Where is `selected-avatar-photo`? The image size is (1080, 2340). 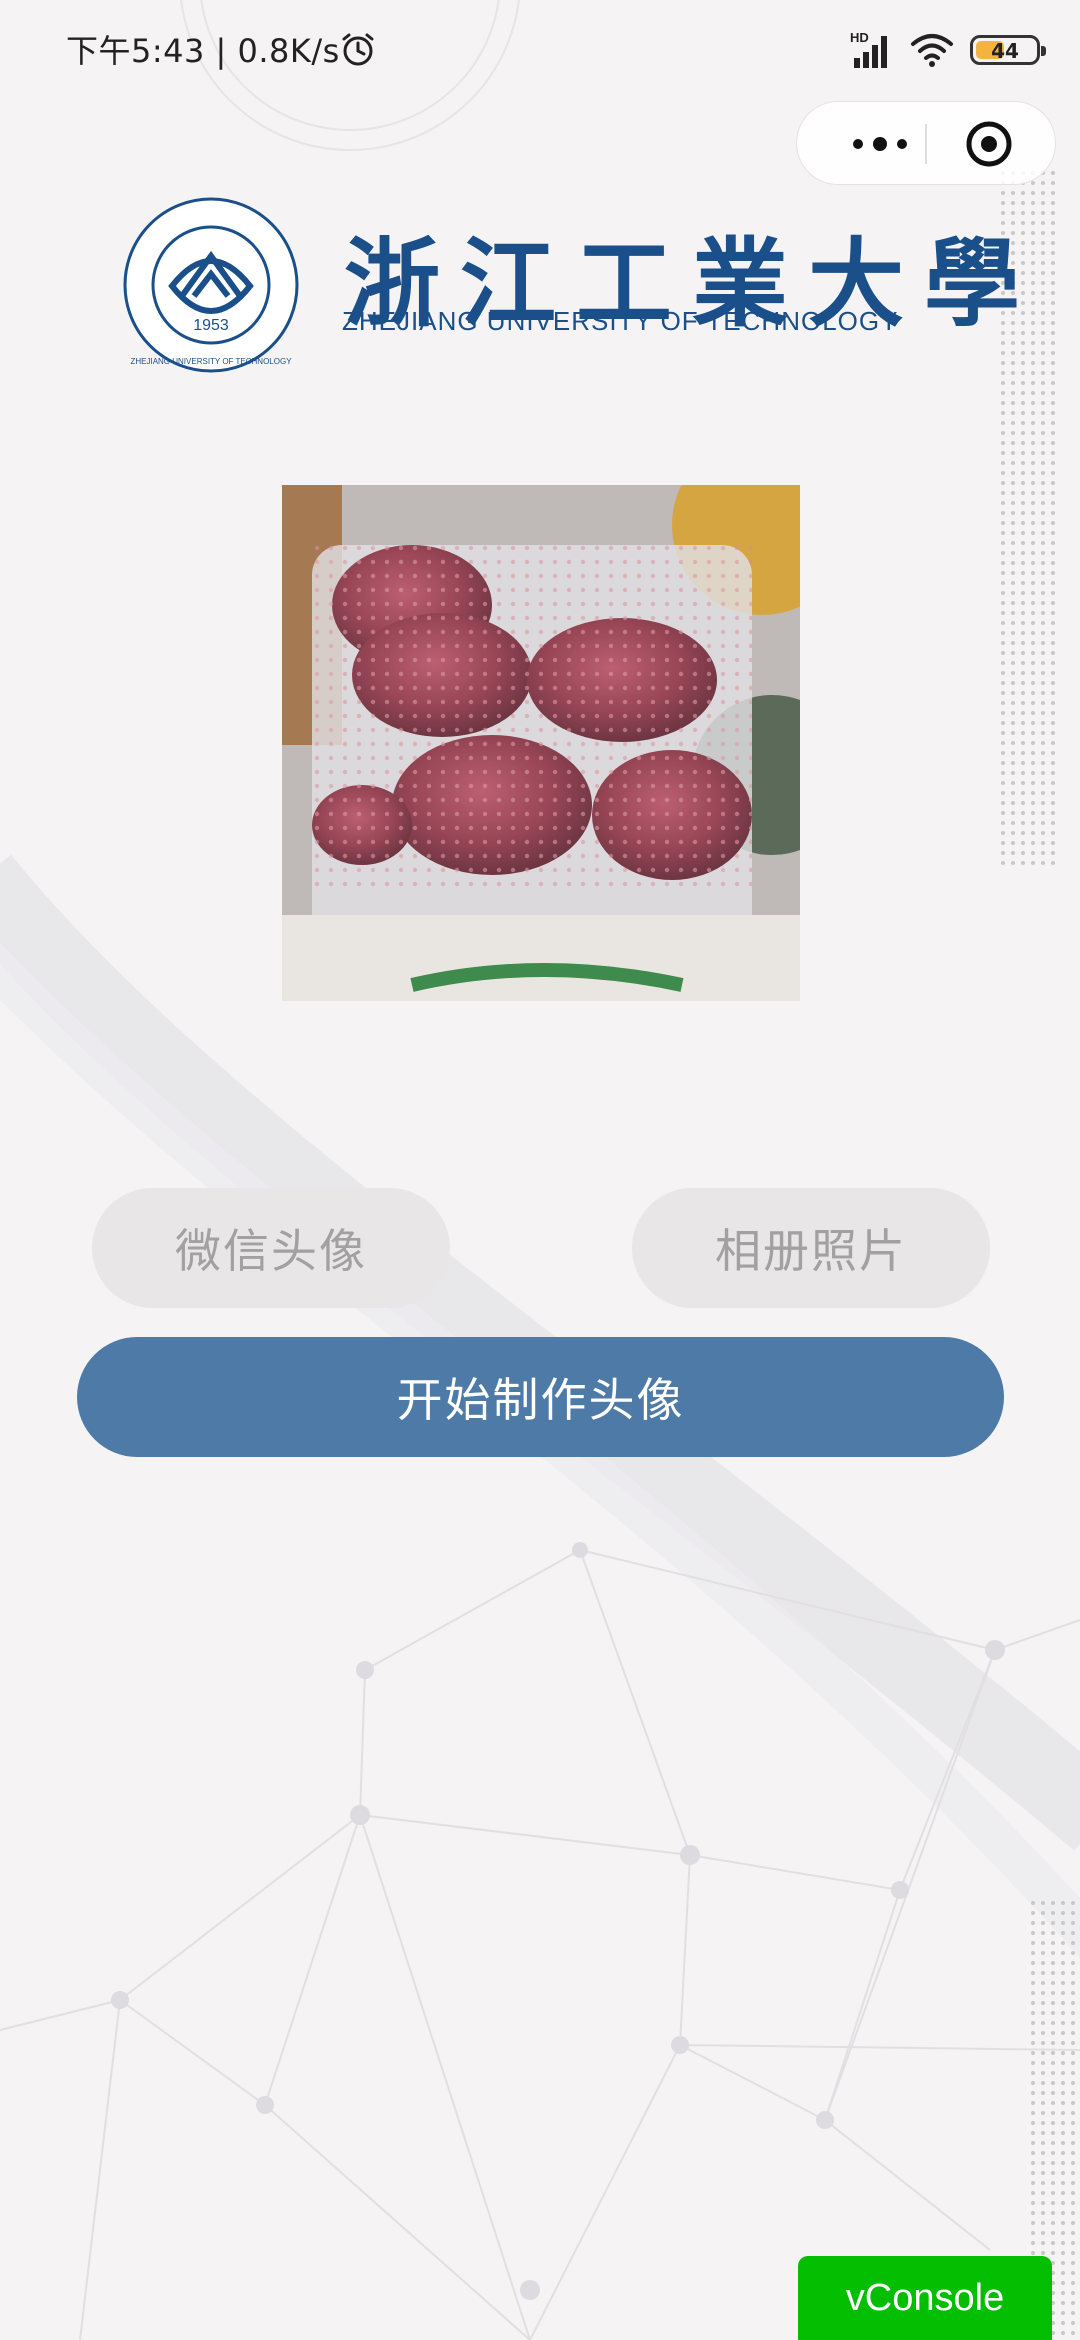
selected-avatar-photo is located at coordinates (541, 743).